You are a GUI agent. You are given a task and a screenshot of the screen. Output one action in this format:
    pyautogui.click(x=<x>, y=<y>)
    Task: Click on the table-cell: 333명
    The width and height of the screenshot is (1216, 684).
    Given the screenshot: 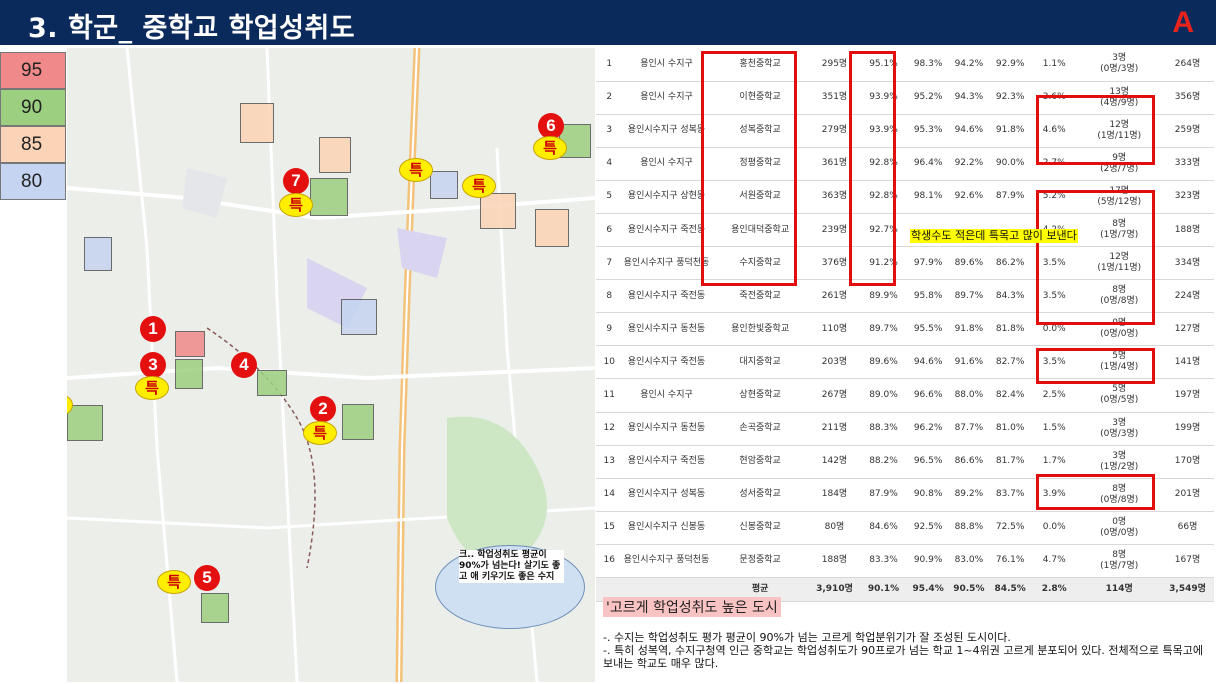 What is the action you would take?
    pyautogui.click(x=1187, y=164)
    